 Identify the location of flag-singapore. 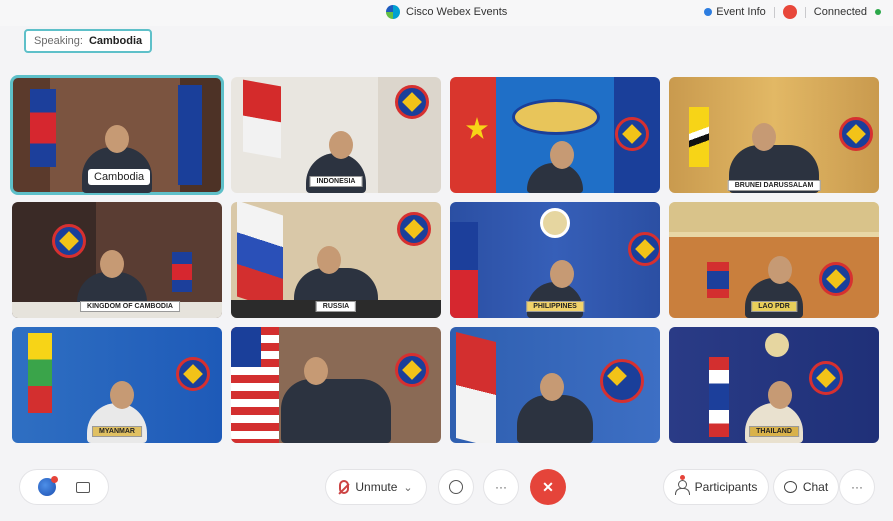
(476, 387).